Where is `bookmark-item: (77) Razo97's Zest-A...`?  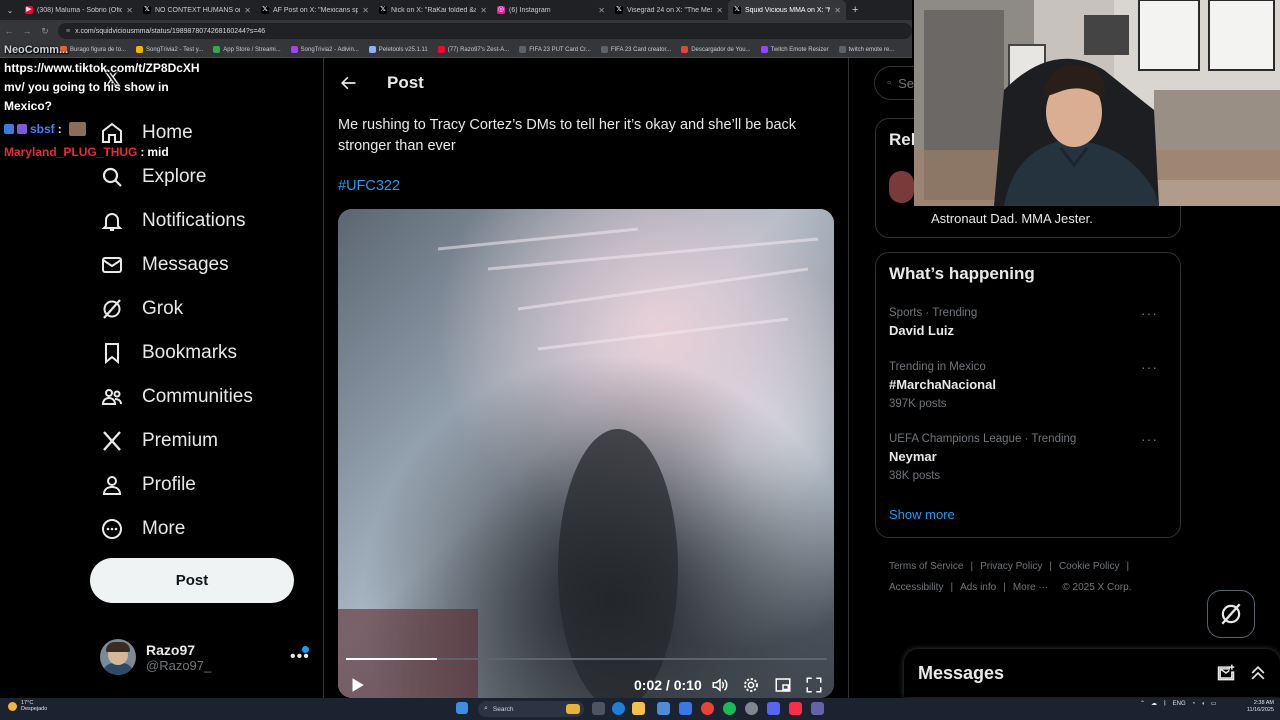 bookmark-item: (77) Razo97's Zest-A... is located at coordinates (473, 49).